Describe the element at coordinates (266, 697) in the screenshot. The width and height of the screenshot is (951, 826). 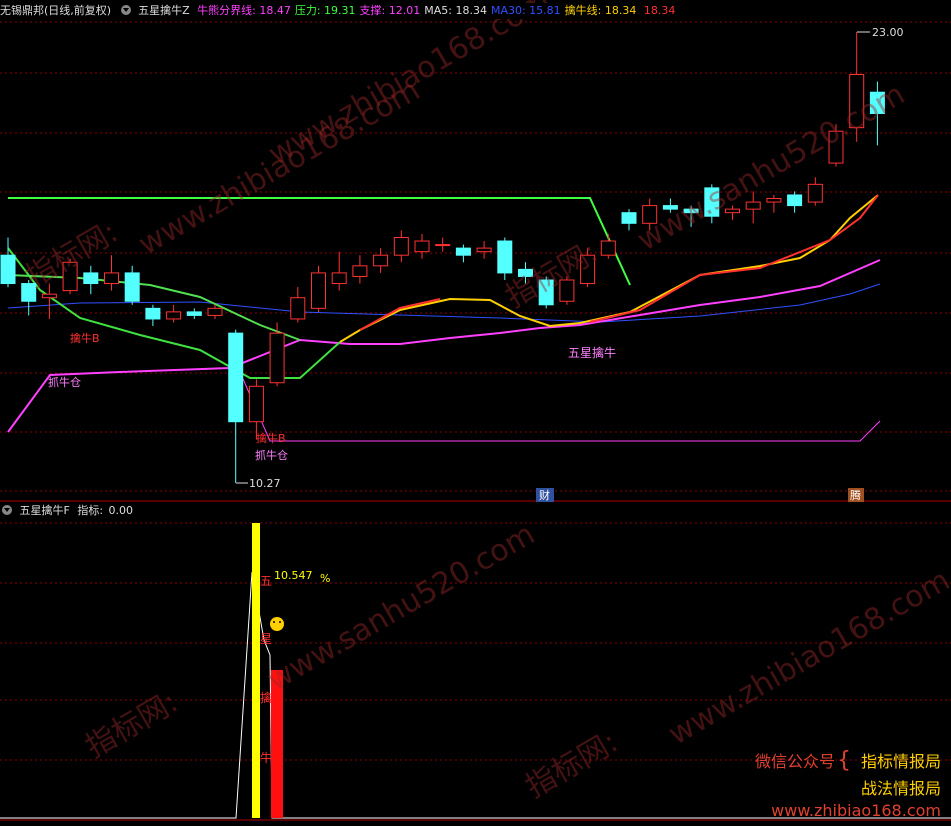
I see `sub-char-2: 擒` at that location.